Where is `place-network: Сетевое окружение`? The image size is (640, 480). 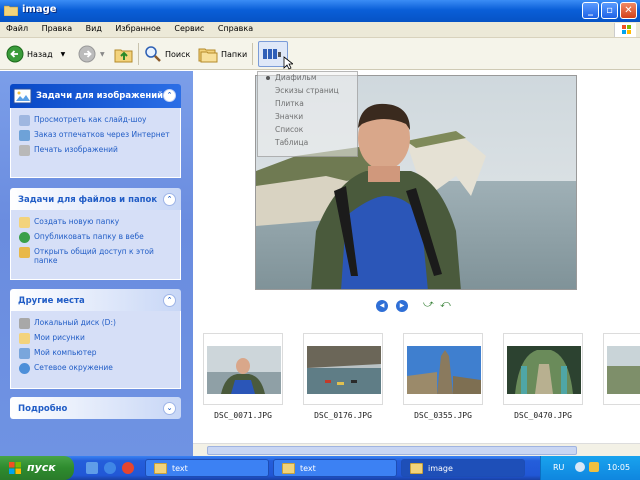 place-network: Сетевое окружение is located at coordinates (96, 368).